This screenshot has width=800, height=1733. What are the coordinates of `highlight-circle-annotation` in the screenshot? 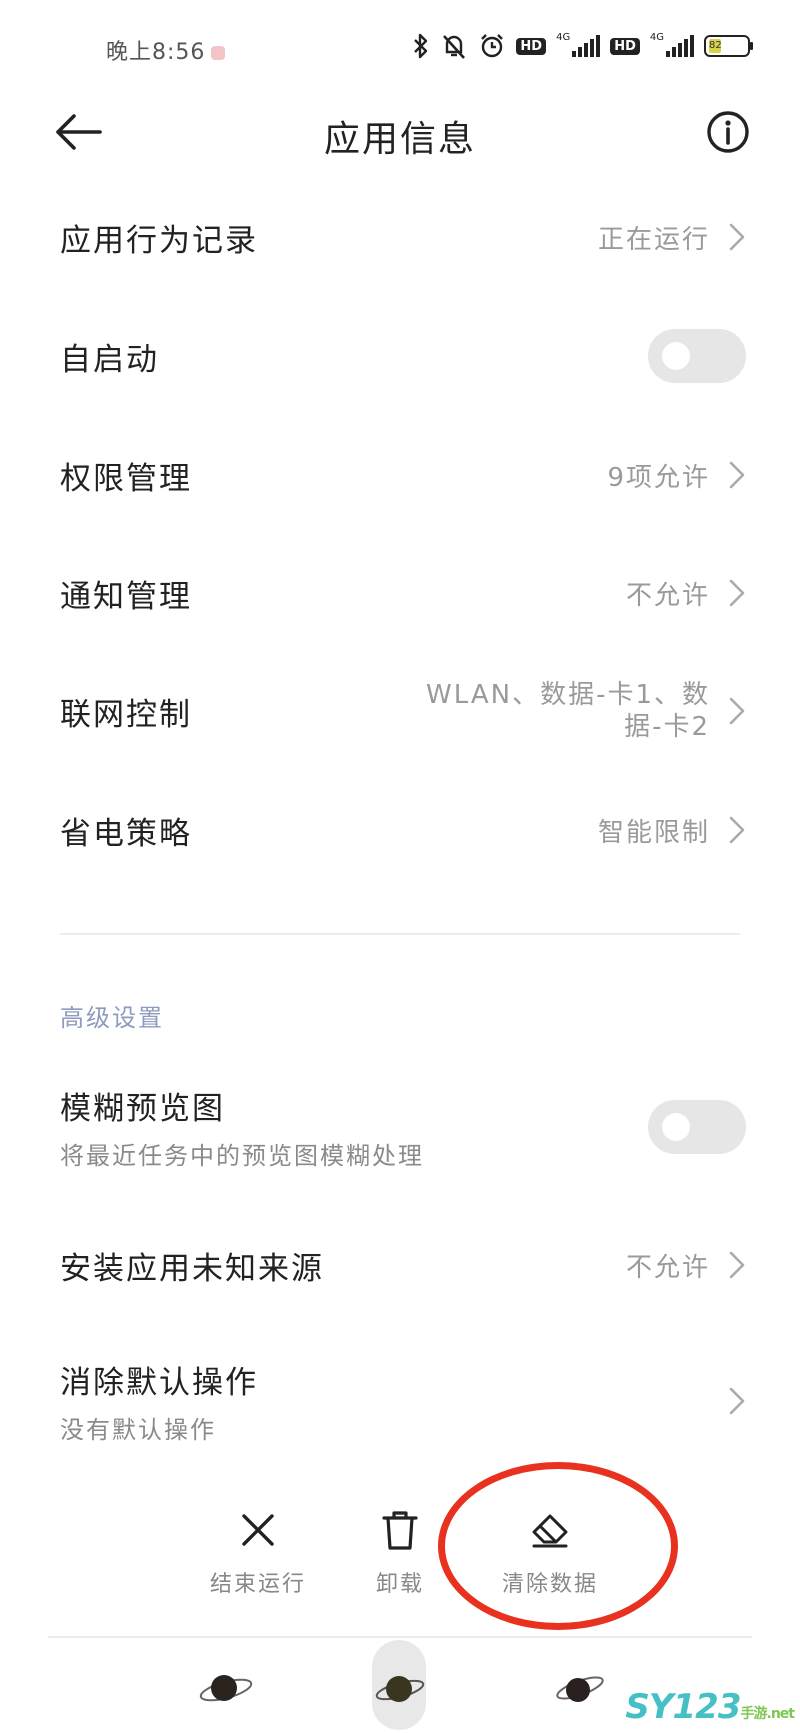 It's located at (558, 1546).